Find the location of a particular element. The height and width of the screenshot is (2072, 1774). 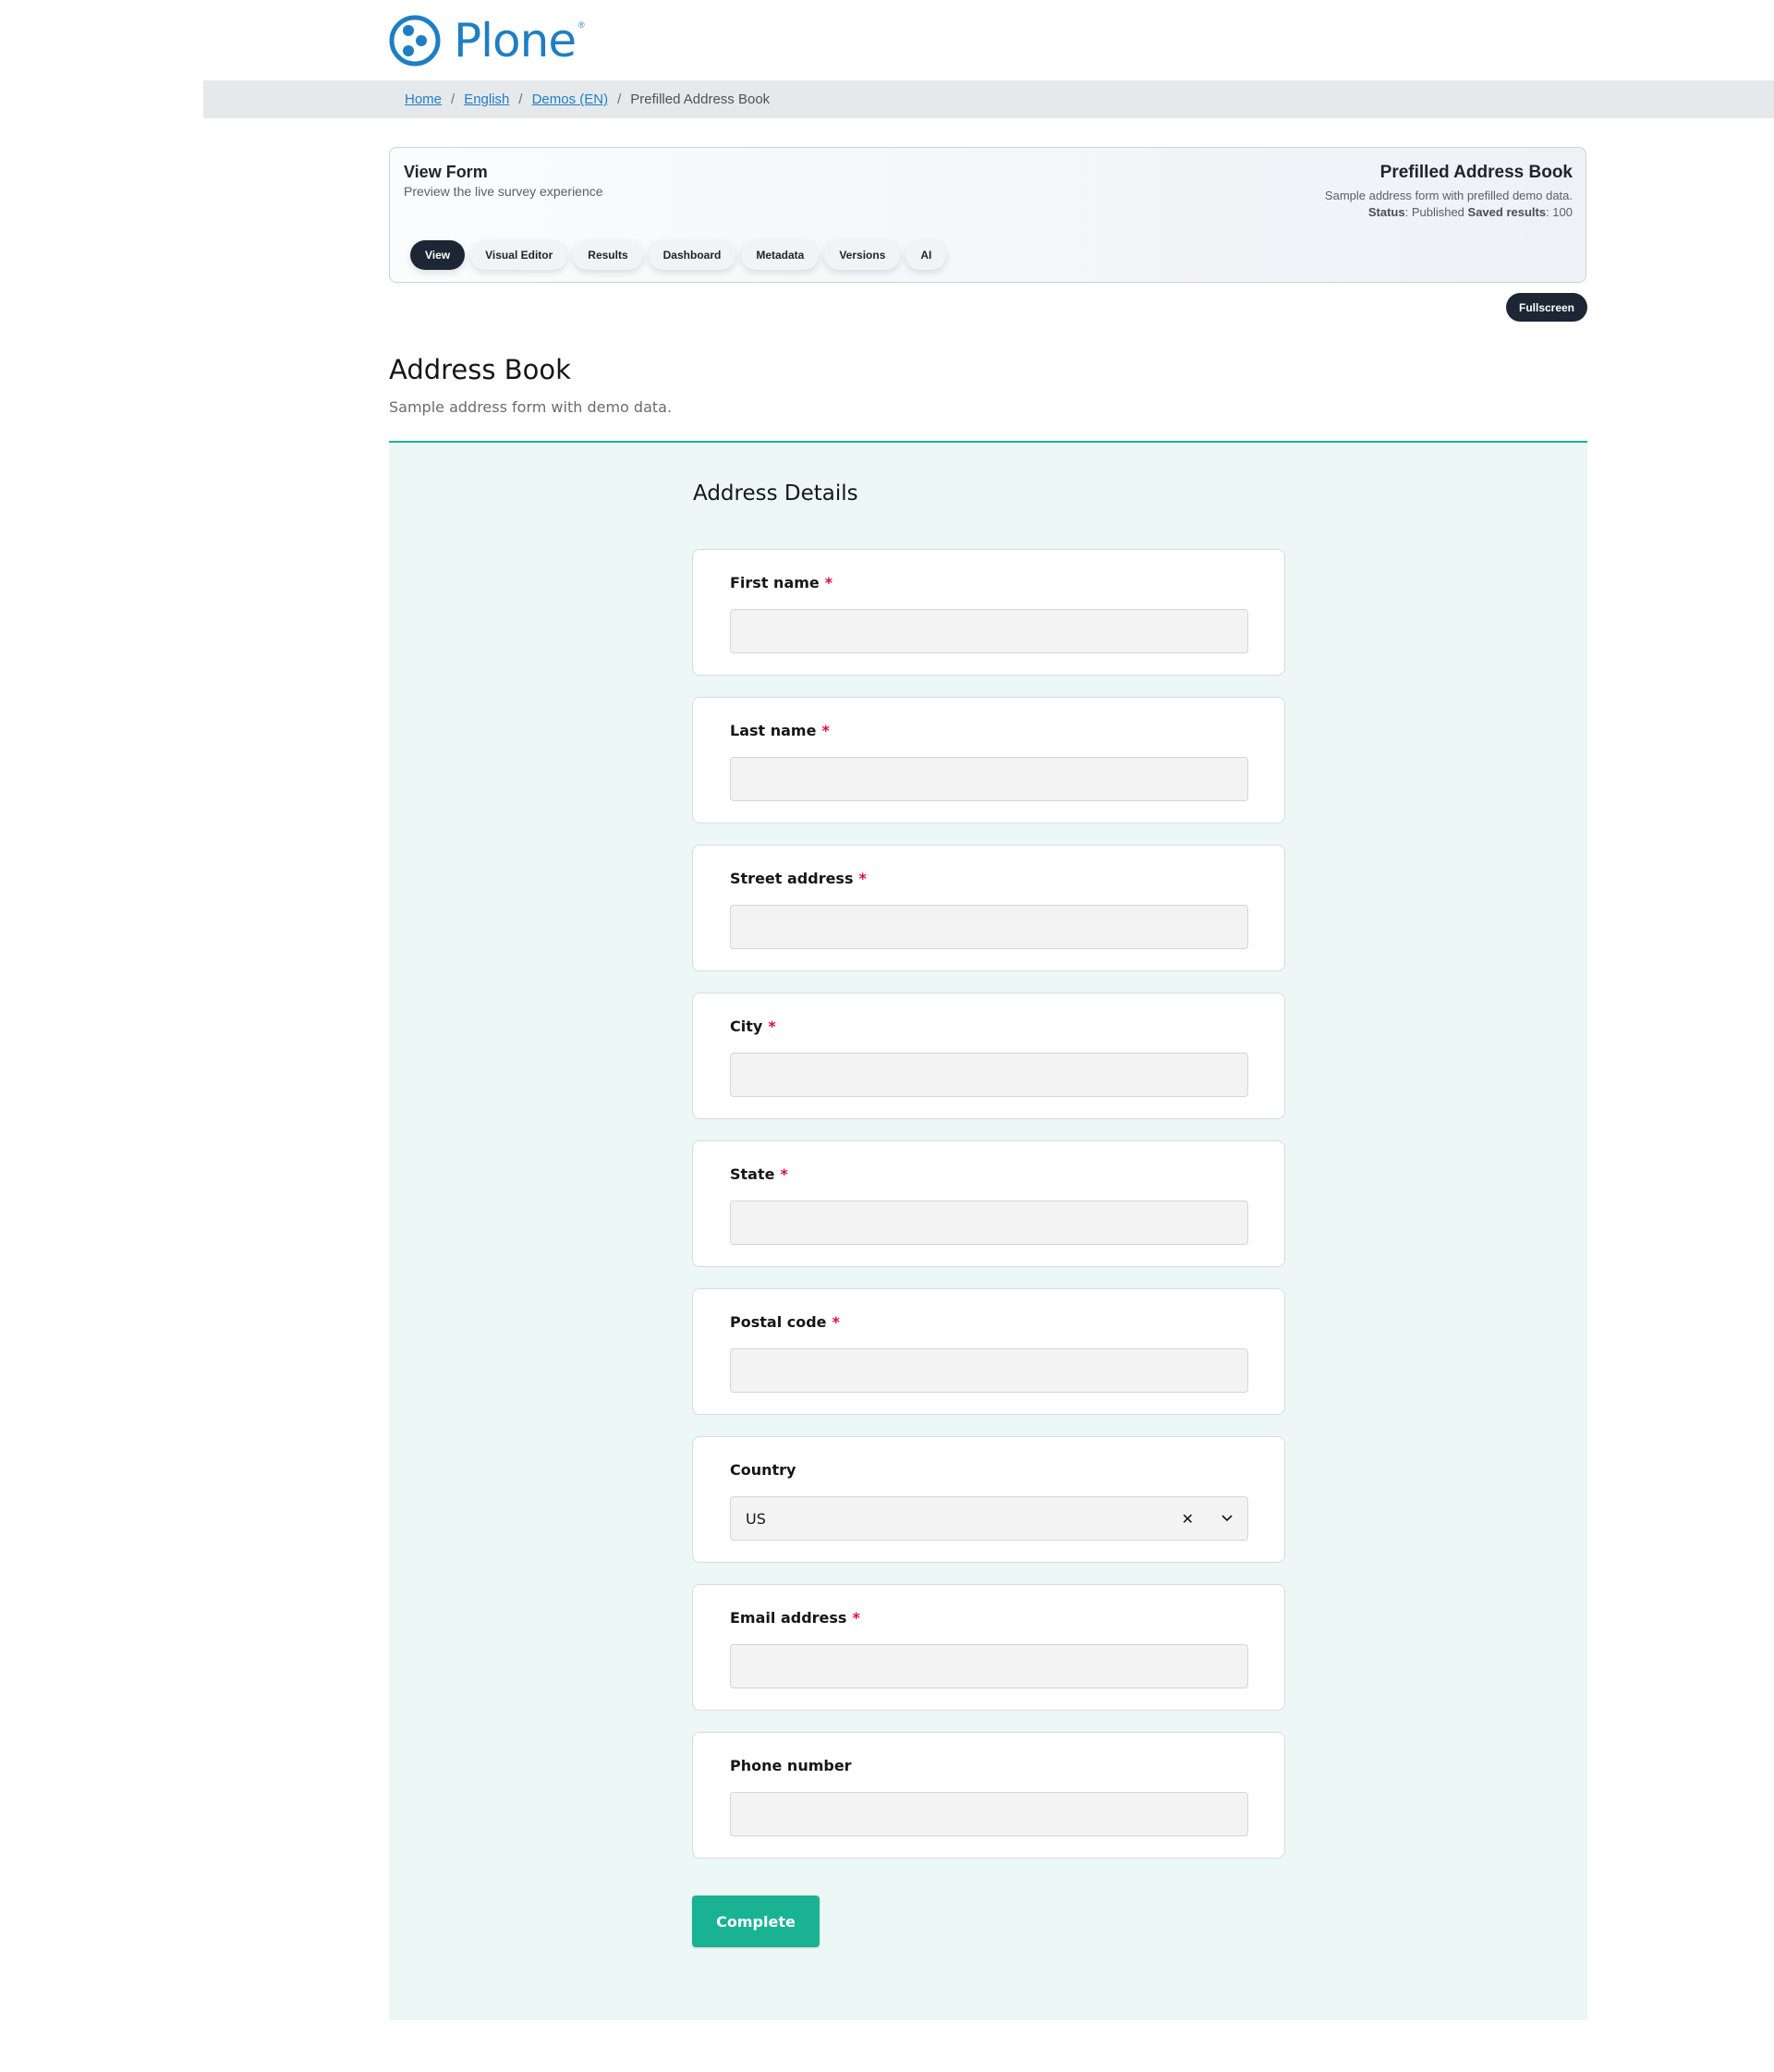

country-dropdown: US ✕ is located at coordinates (989, 1518).